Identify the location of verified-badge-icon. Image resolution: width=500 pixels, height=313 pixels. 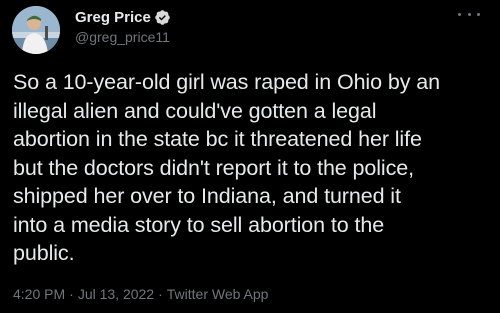
(162, 17).